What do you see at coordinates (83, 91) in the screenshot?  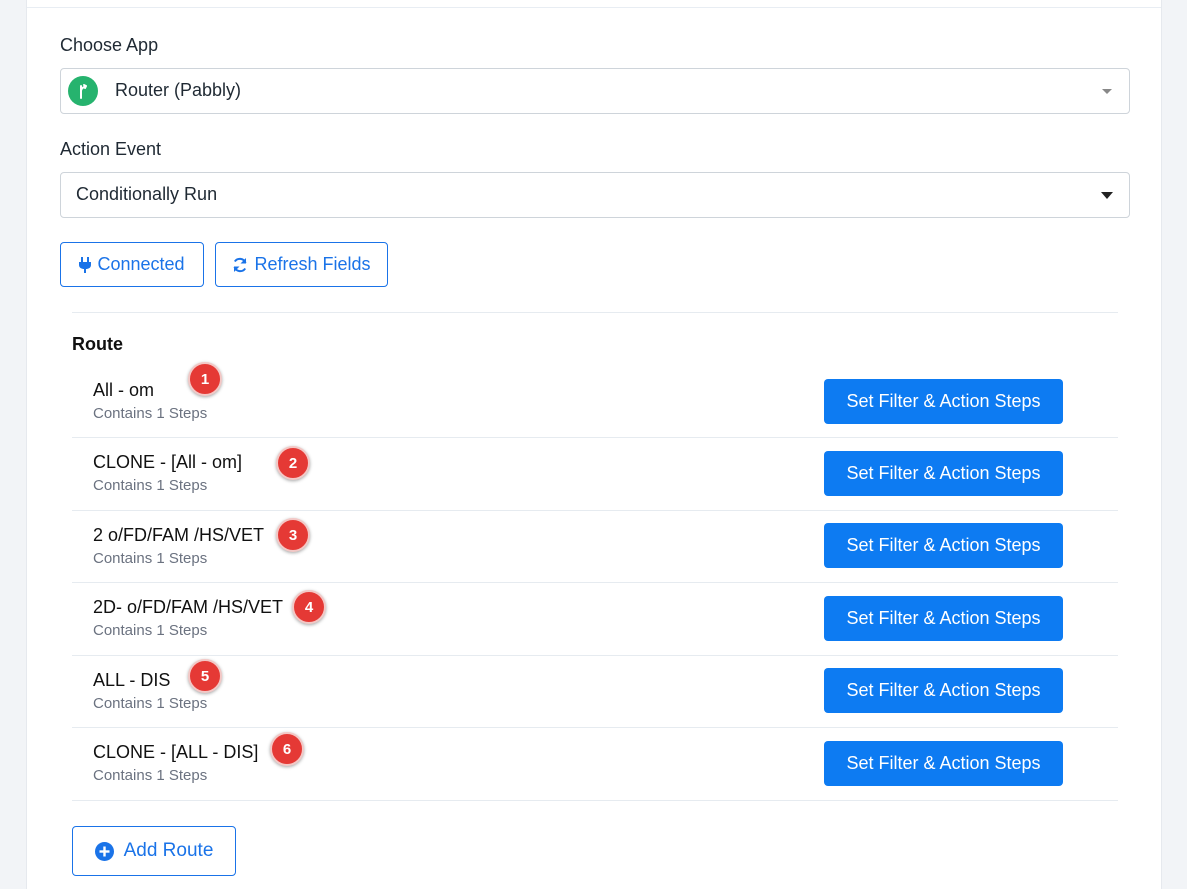 I see `router-icon` at bounding box center [83, 91].